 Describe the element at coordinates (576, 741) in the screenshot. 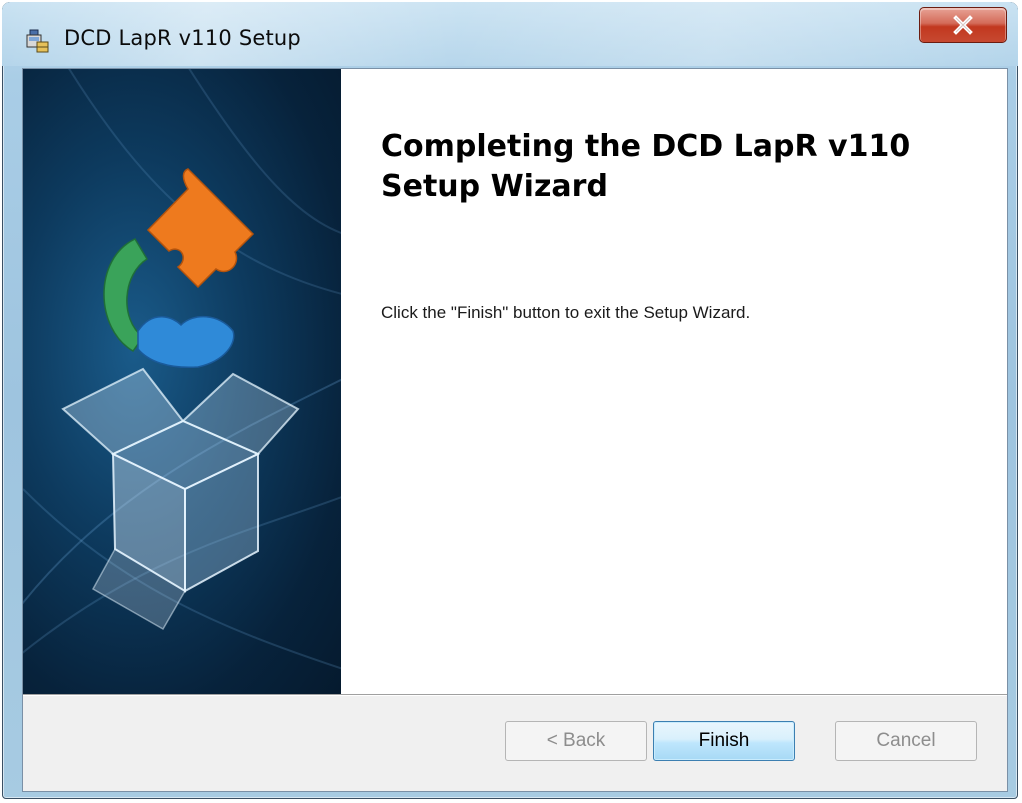

I see `back-button: < Back` at that location.